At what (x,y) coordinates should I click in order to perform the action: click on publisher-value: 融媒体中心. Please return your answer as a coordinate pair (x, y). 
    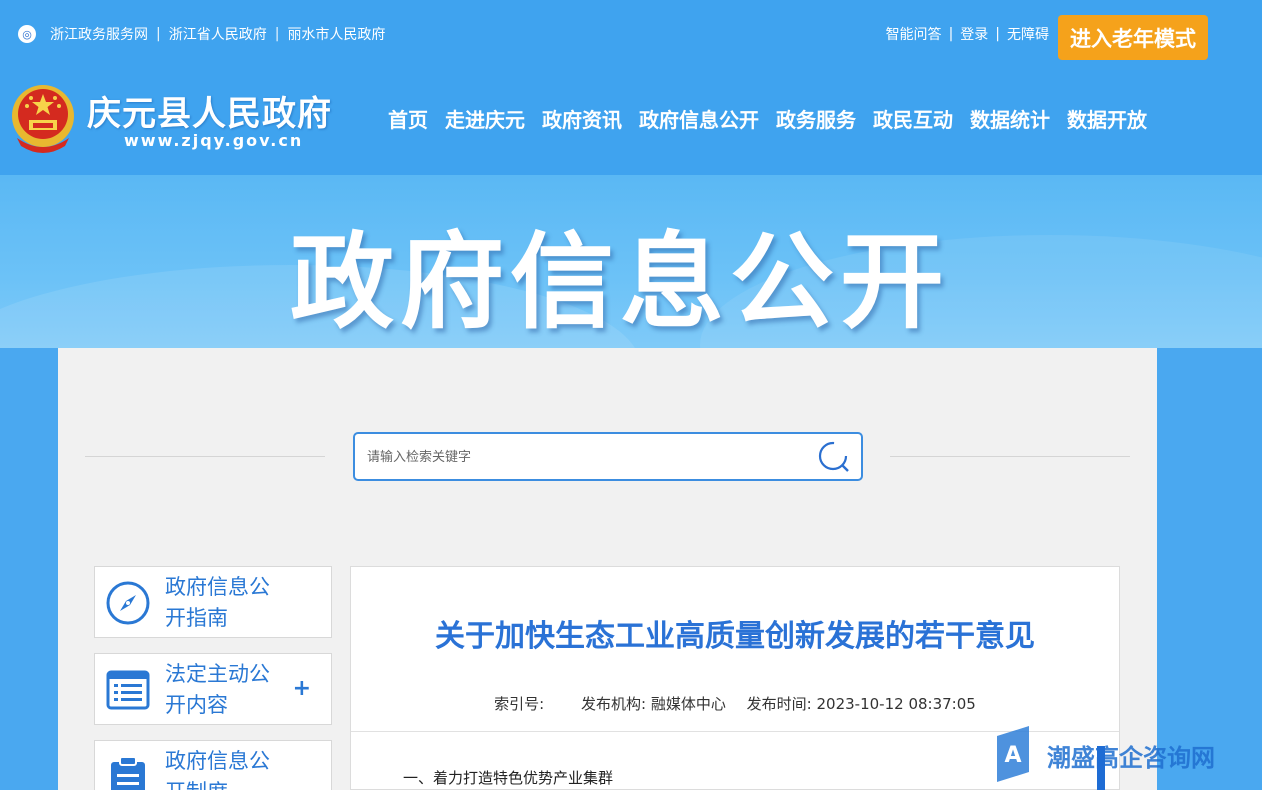
    Looking at the image, I should click on (688, 704).